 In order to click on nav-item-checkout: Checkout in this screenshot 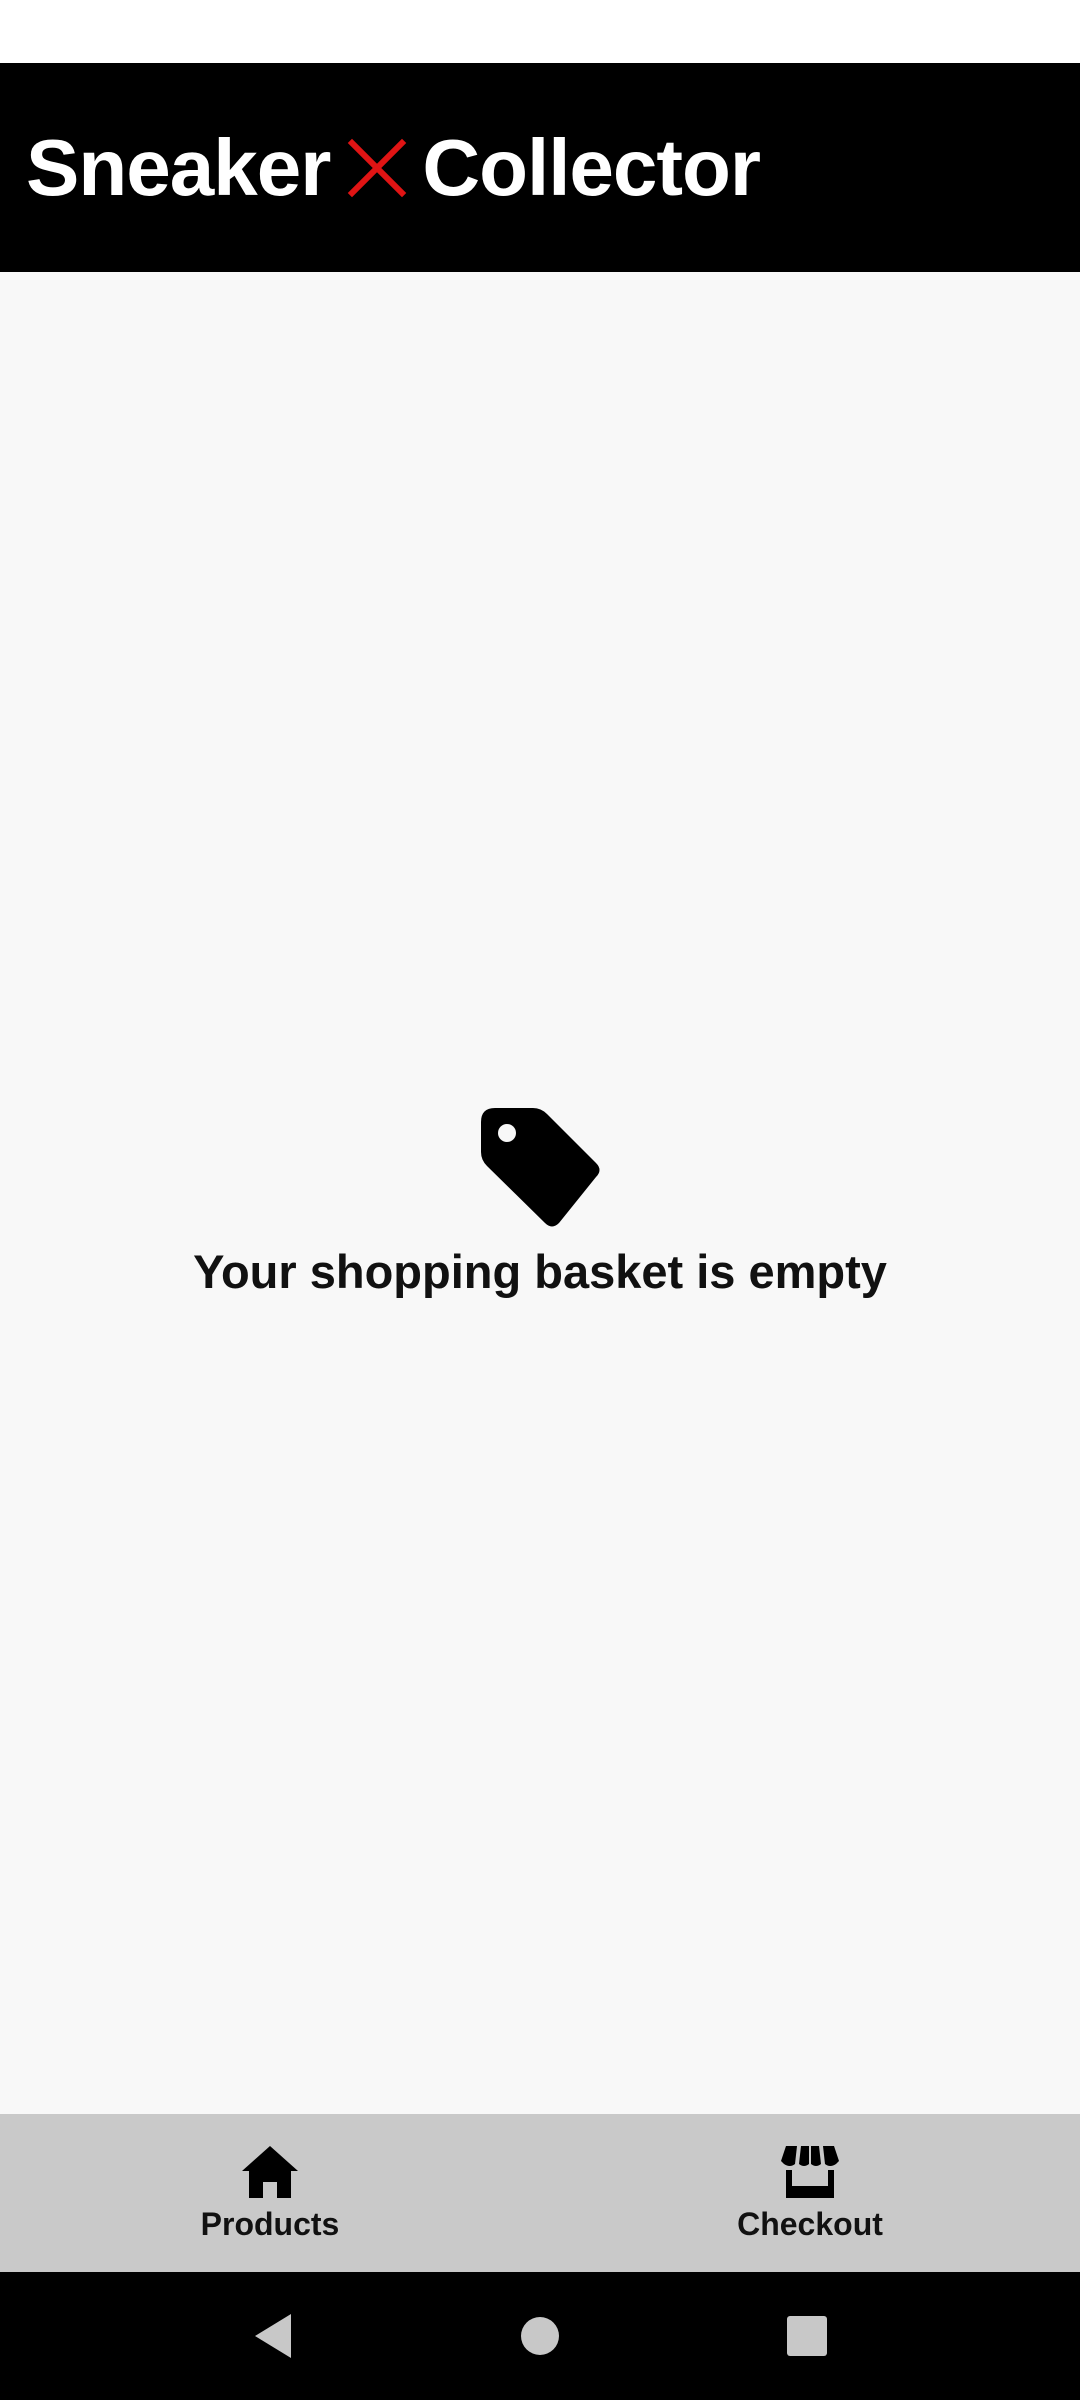, I will do `click(810, 2193)`.